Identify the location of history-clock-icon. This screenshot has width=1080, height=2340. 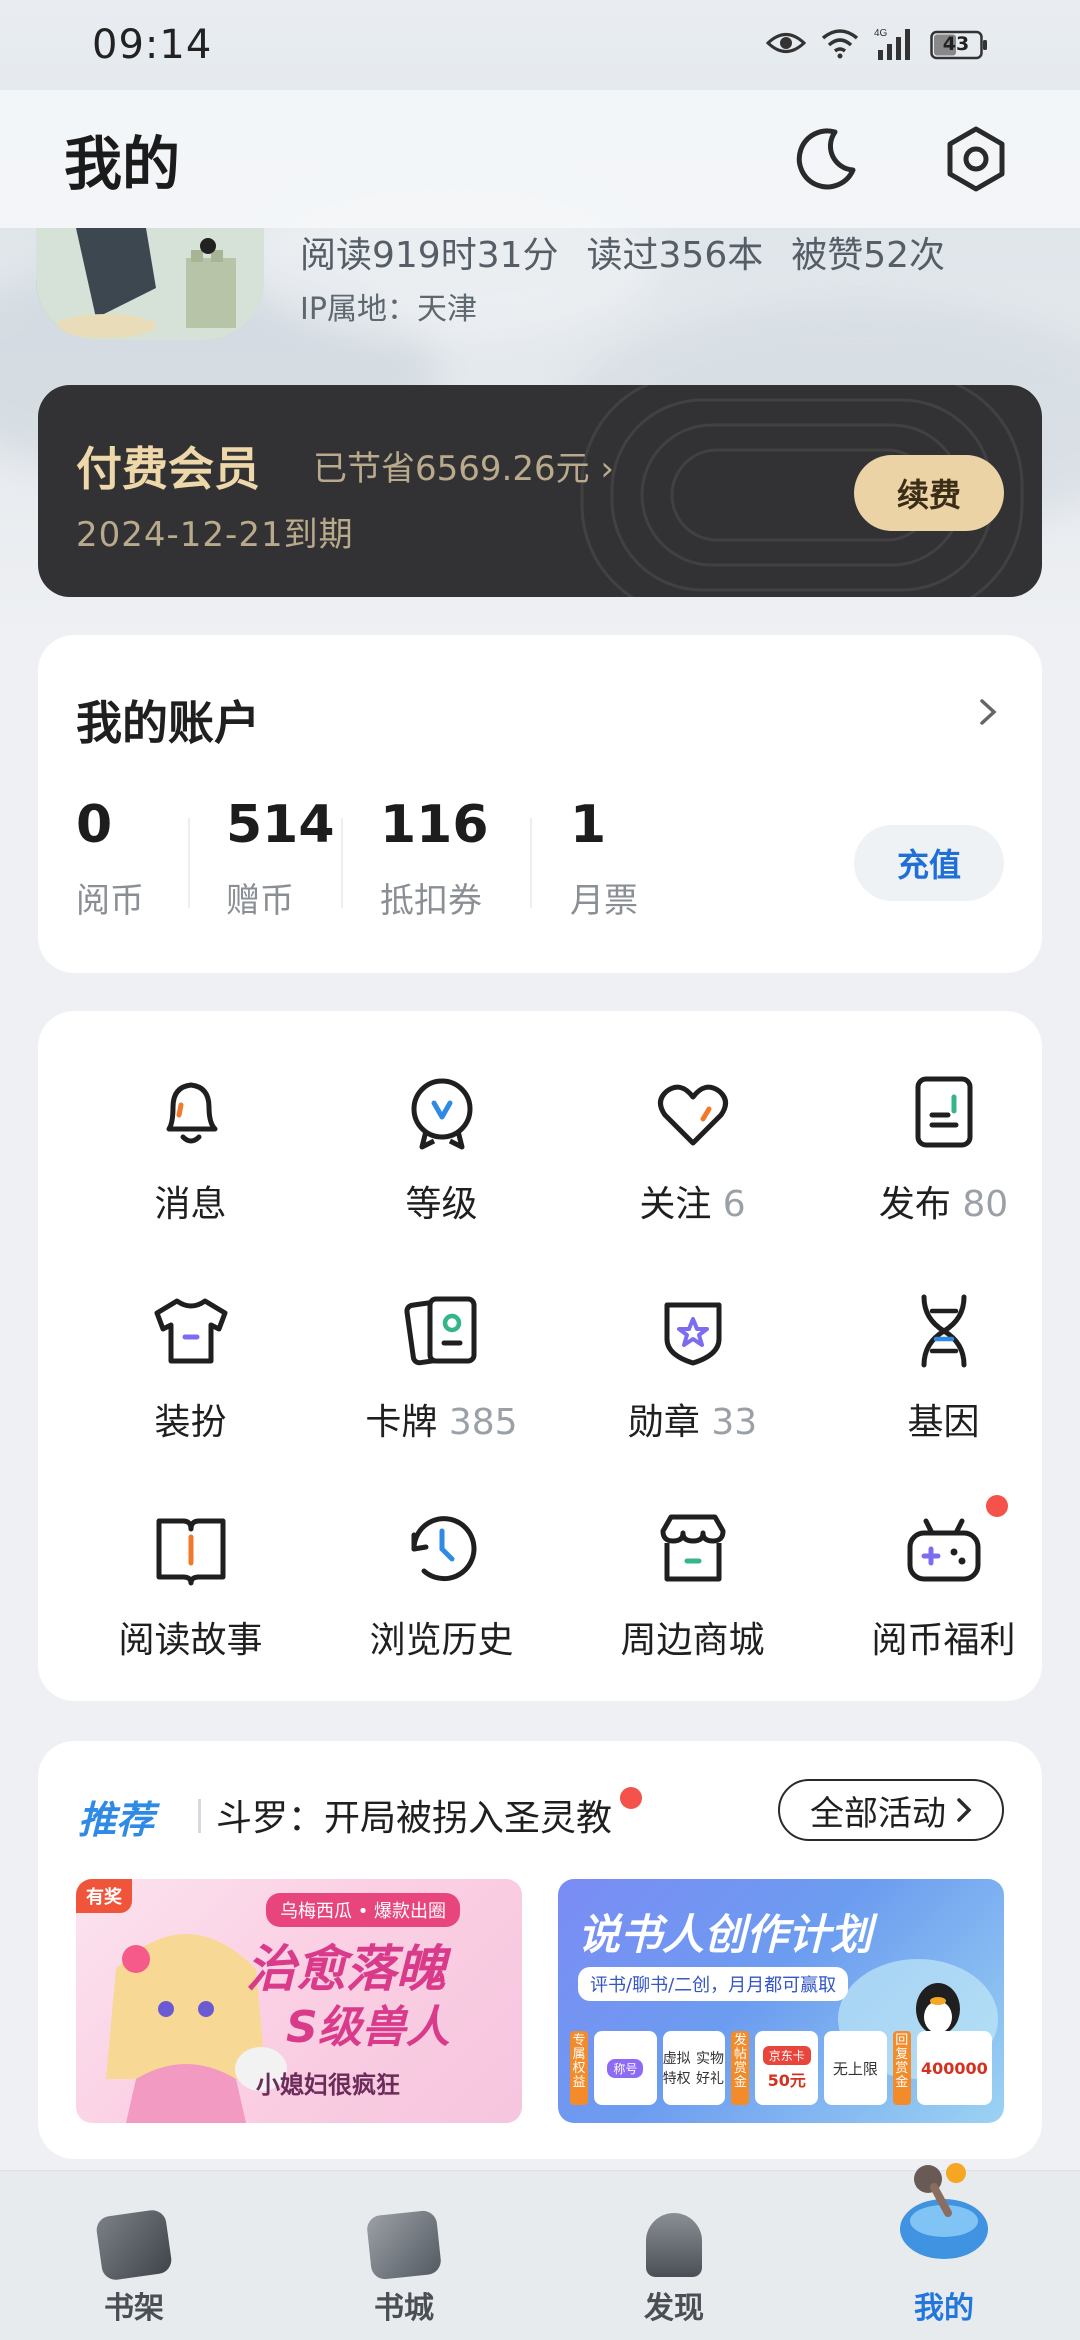
(442, 1549).